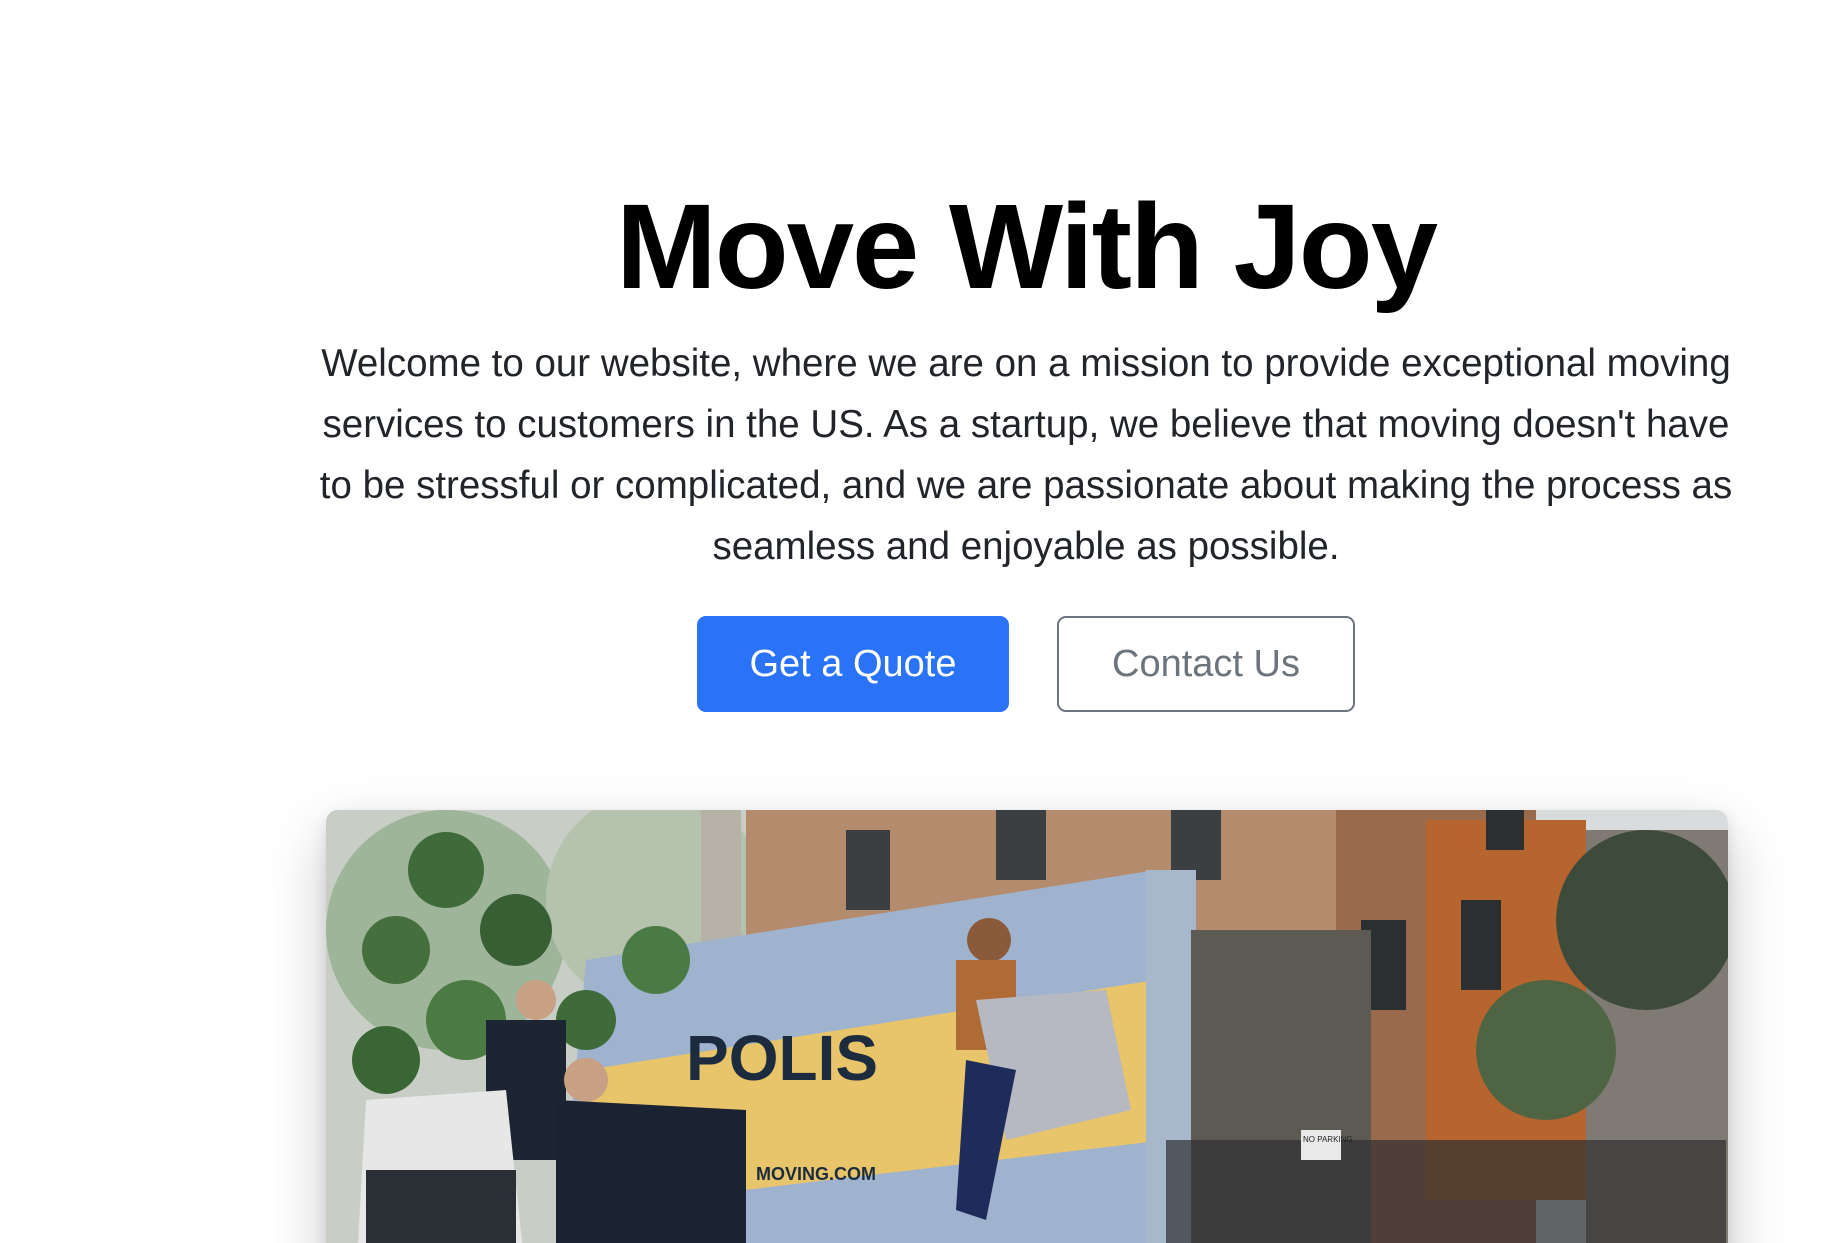  What do you see at coordinates (853, 664) in the screenshot?
I see `get-a-quote-button: Get a Quote` at bounding box center [853, 664].